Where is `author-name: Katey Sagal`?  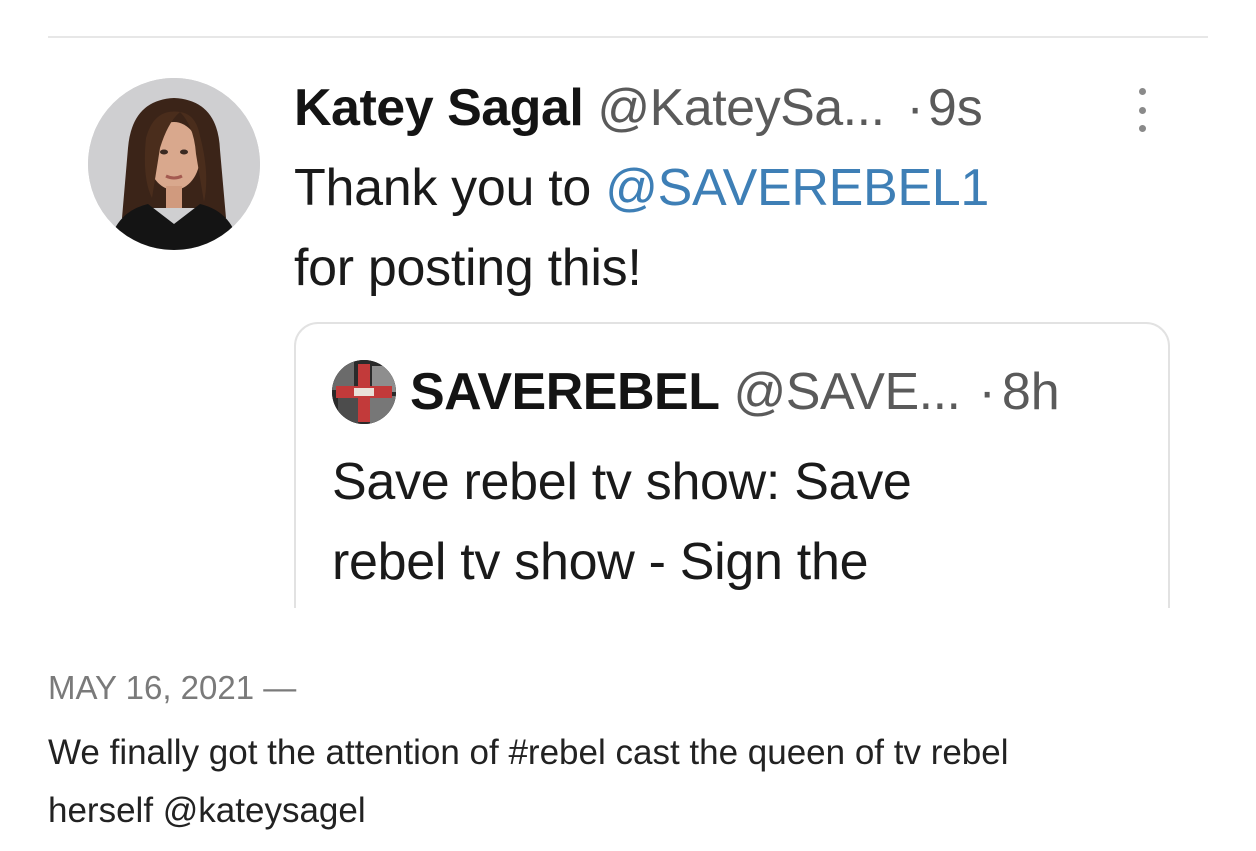 author-name: Katey Sagal is located at coordinates (439, 108).